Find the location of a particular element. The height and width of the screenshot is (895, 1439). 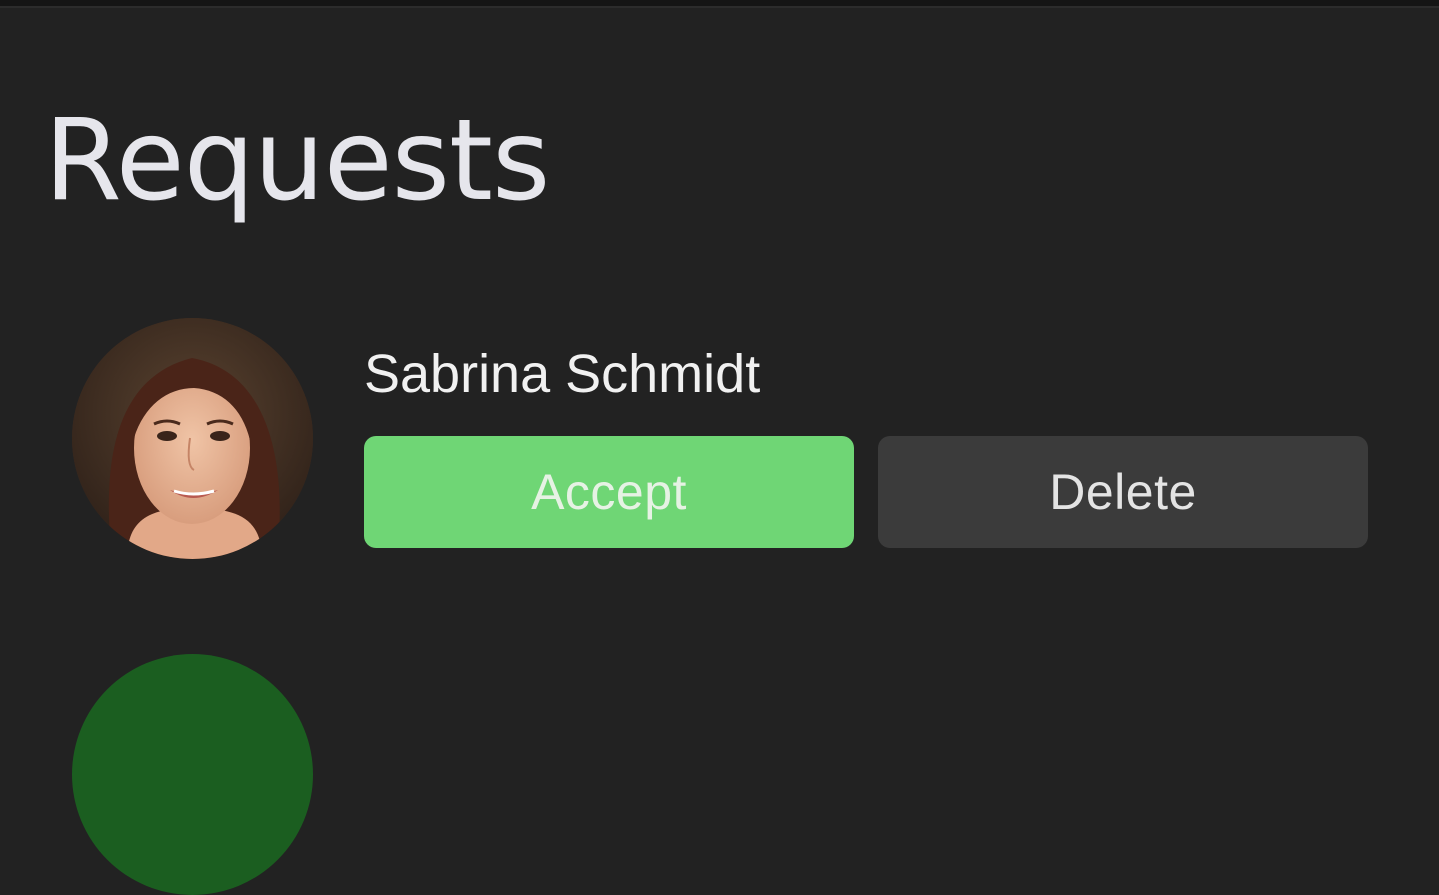

page-title: Requests is located at coordinates (297, 161).